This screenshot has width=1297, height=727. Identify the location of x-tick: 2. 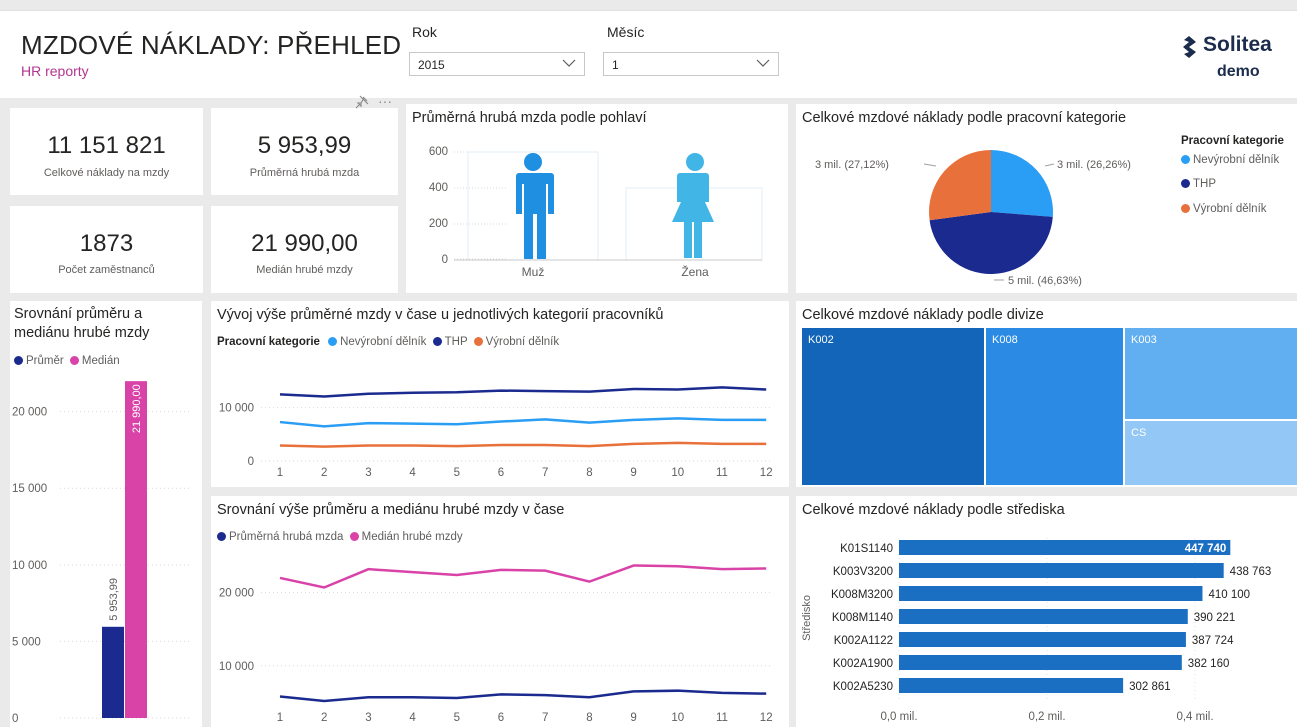
(324, 718).